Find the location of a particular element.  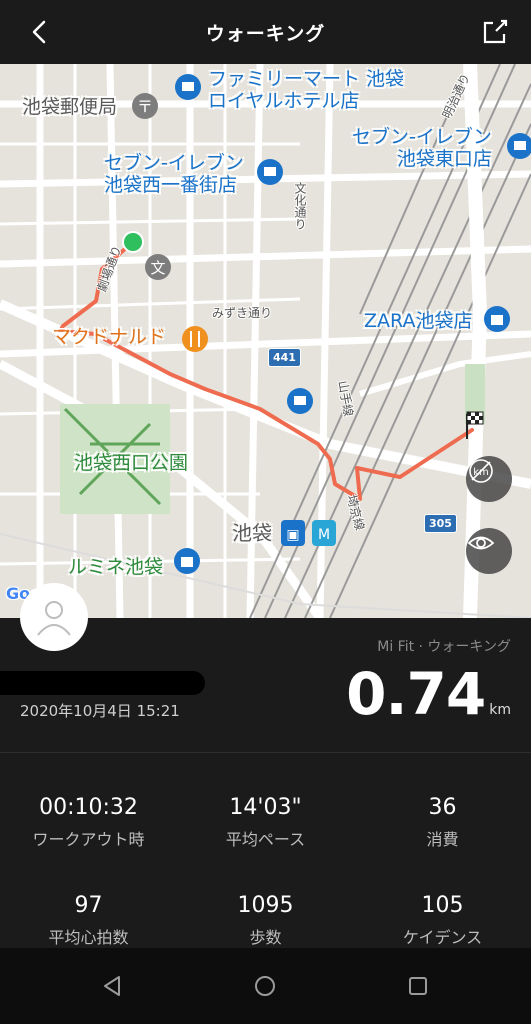

stat-value: 1095 is located at coordinates (265, 905).